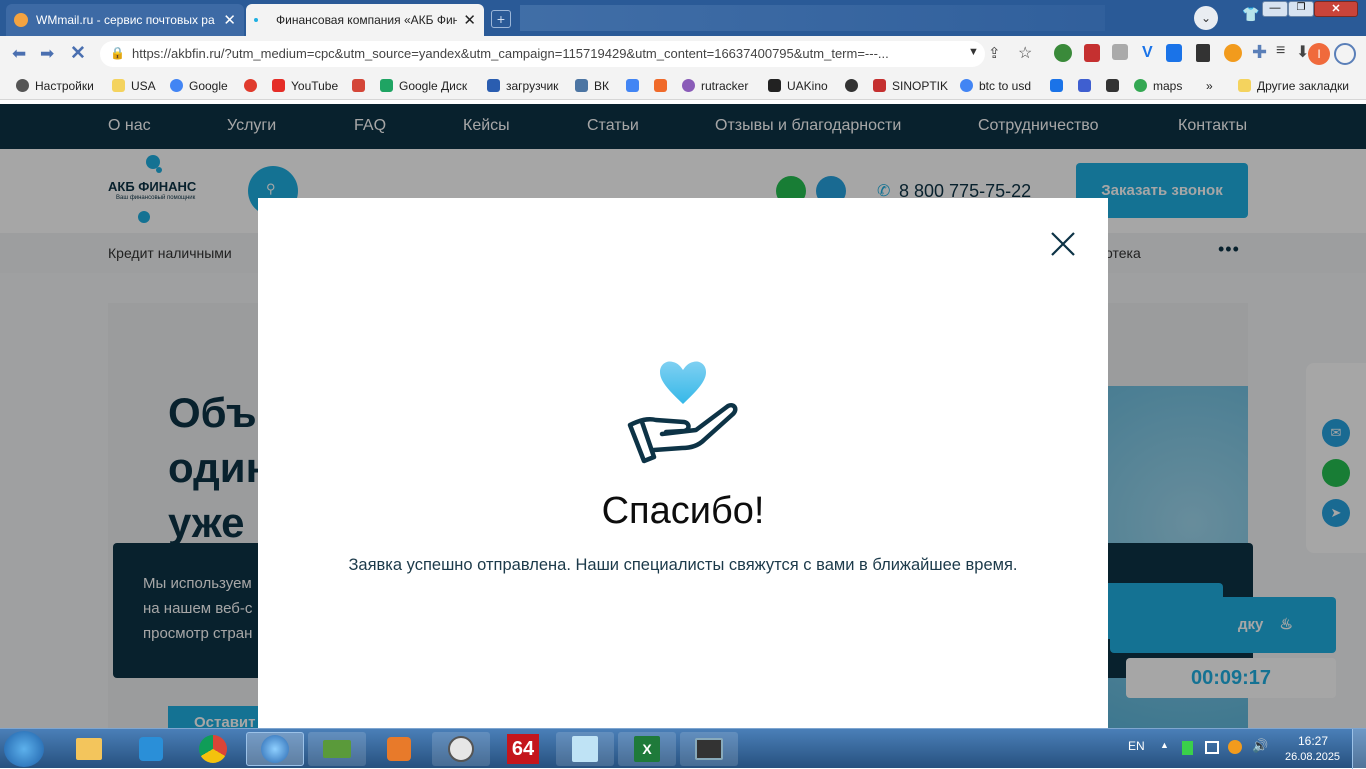 The image size is (1366, 769). Describe the element at coordinates (798, 86) in the screenshot. I see `bookmark-uakino: UAKino` at that location.